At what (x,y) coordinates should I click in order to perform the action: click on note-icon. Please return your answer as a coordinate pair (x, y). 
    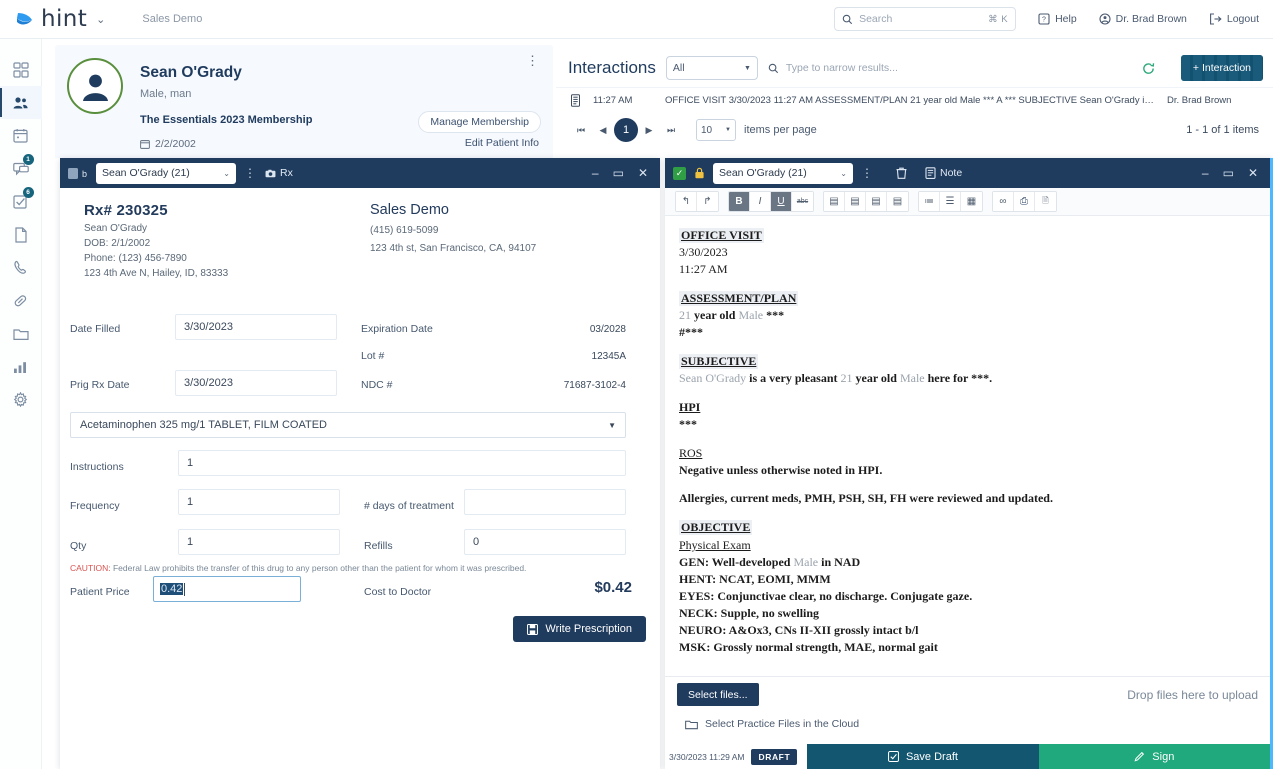
    Looking at the image, I should click on (930, 173).